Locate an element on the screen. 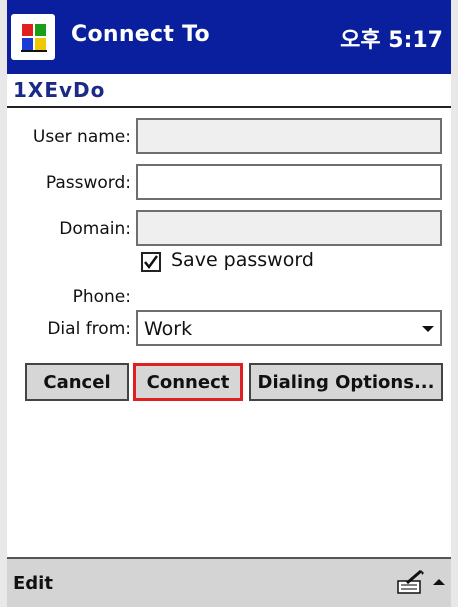 The image size is (458, 607). connect-button: Connect is located at coordinates (188, 382).